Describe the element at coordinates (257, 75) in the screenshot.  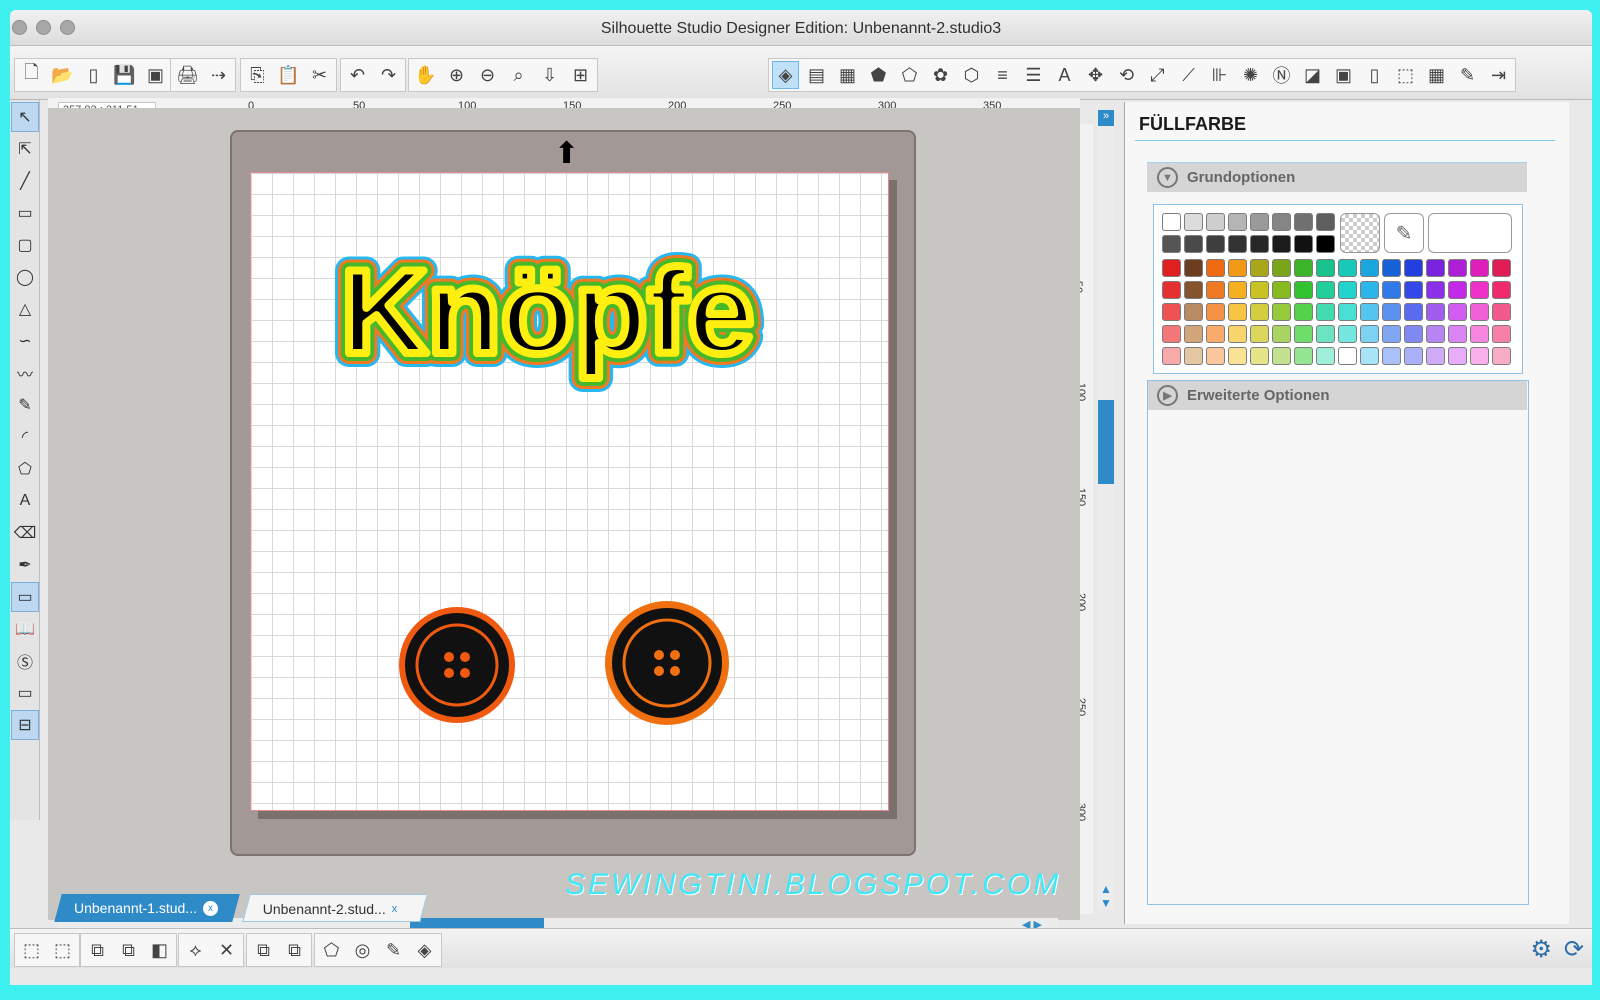
I see `copy-icon: ⎘` at that location.